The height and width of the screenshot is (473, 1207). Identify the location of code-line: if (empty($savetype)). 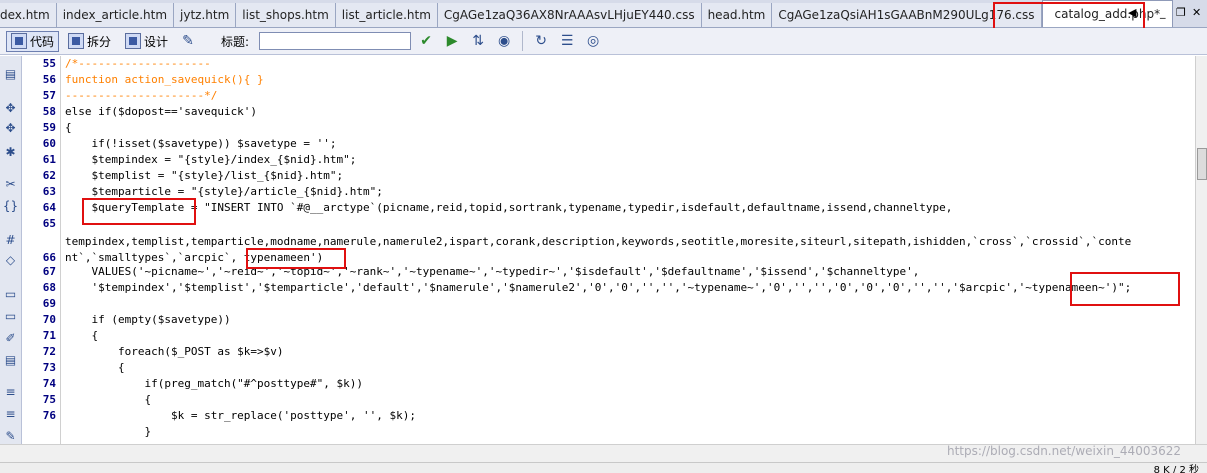
(148, 319).